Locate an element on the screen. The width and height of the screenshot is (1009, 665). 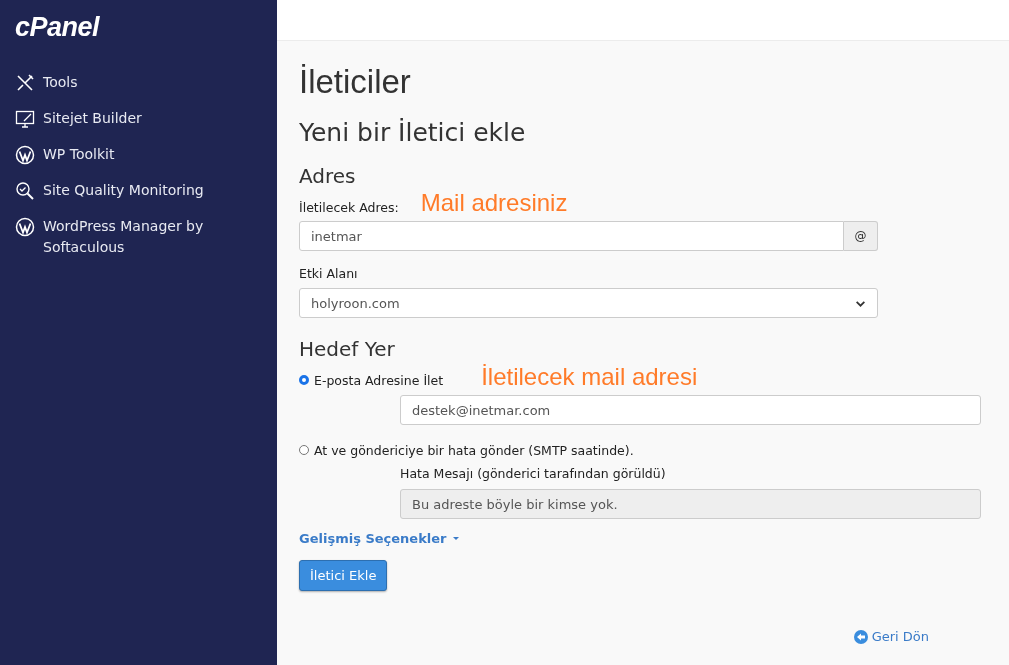
magnifier-check-icon is located at coordinates (25, 191).